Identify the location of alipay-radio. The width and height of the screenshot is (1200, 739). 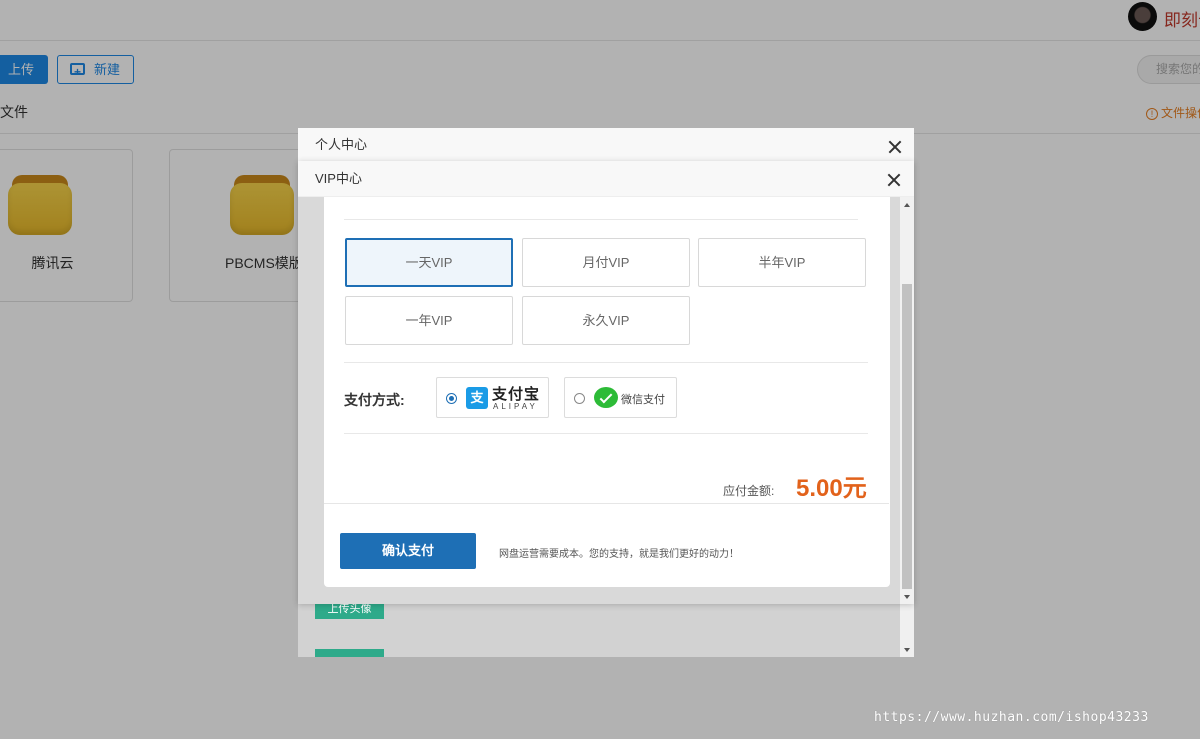
(451, 398).